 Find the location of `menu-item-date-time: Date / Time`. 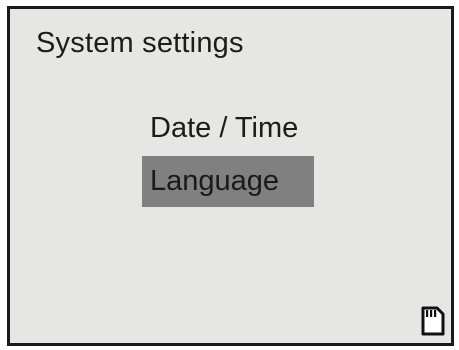

menu-item-date-time: Date / Time is located at coordinates (224, 128).